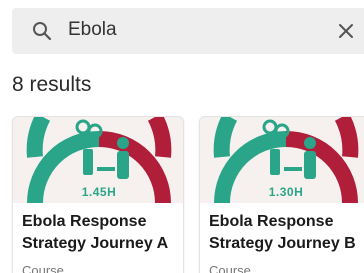 The width and height of the screenshot is (364, 273). Describe the element at coordinates (282, 160) in the screenshot. I see `course-thumbnail: 1.30H` at that location.